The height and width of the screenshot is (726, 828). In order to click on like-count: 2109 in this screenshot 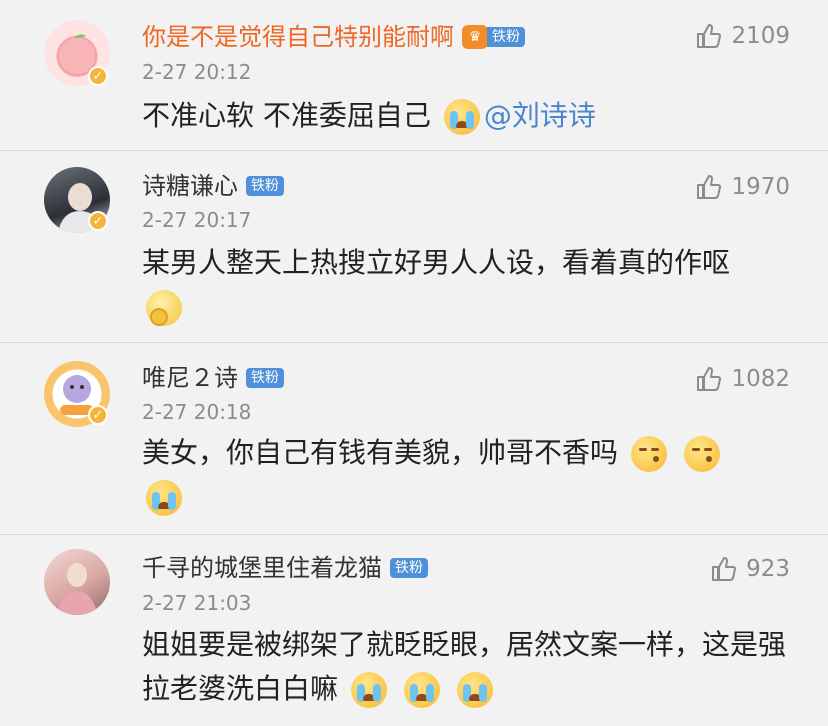, I will do `click(760, 36)`.